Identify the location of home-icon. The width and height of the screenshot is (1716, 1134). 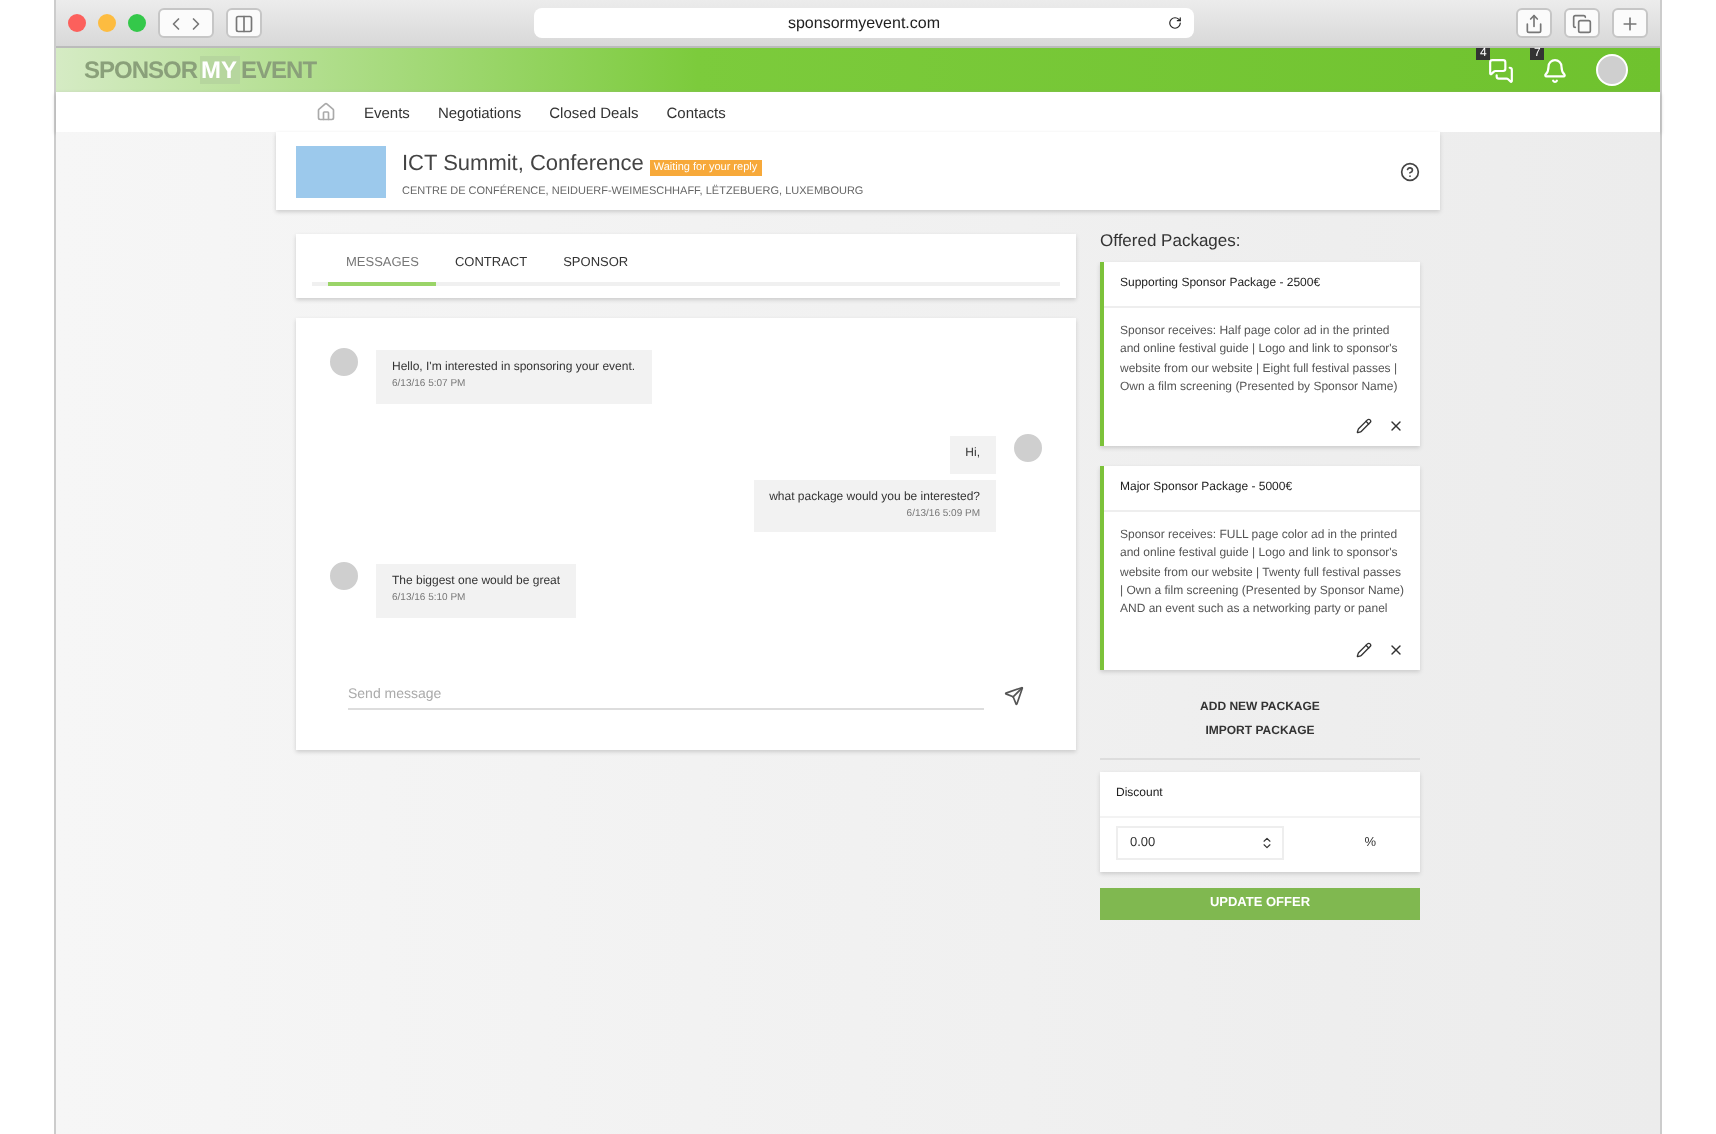
(326, 112).